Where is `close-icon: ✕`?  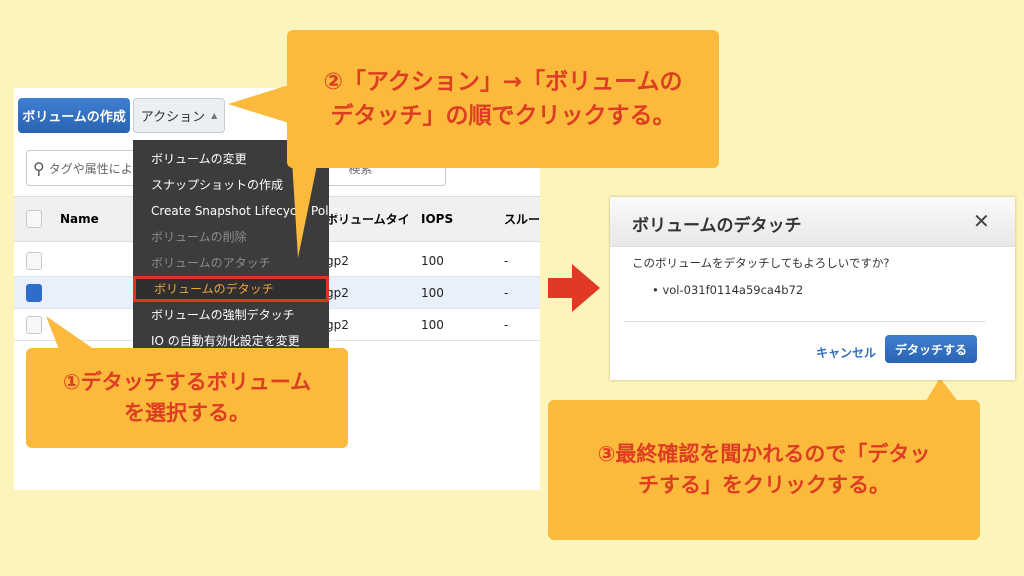
close-icon: ✕ is located at coordinates (981, 221).